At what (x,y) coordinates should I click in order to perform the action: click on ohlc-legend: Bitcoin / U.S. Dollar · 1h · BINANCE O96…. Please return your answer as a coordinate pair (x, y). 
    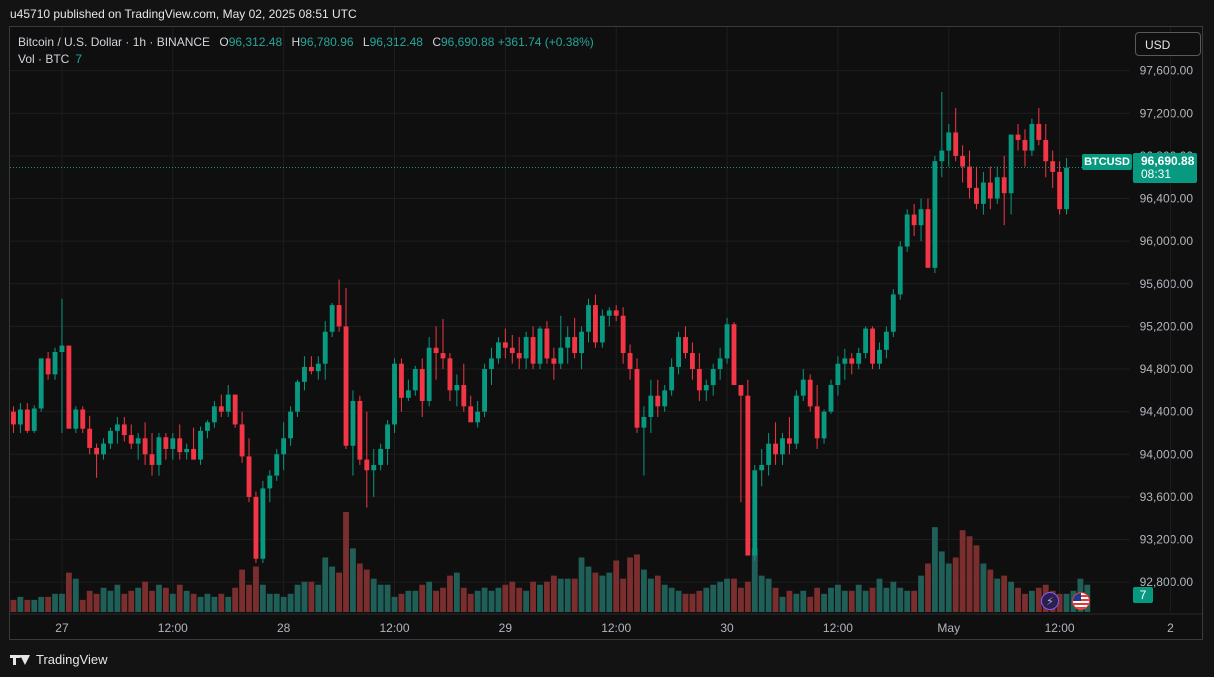
    Looking at the image, I should click on (306, 42).